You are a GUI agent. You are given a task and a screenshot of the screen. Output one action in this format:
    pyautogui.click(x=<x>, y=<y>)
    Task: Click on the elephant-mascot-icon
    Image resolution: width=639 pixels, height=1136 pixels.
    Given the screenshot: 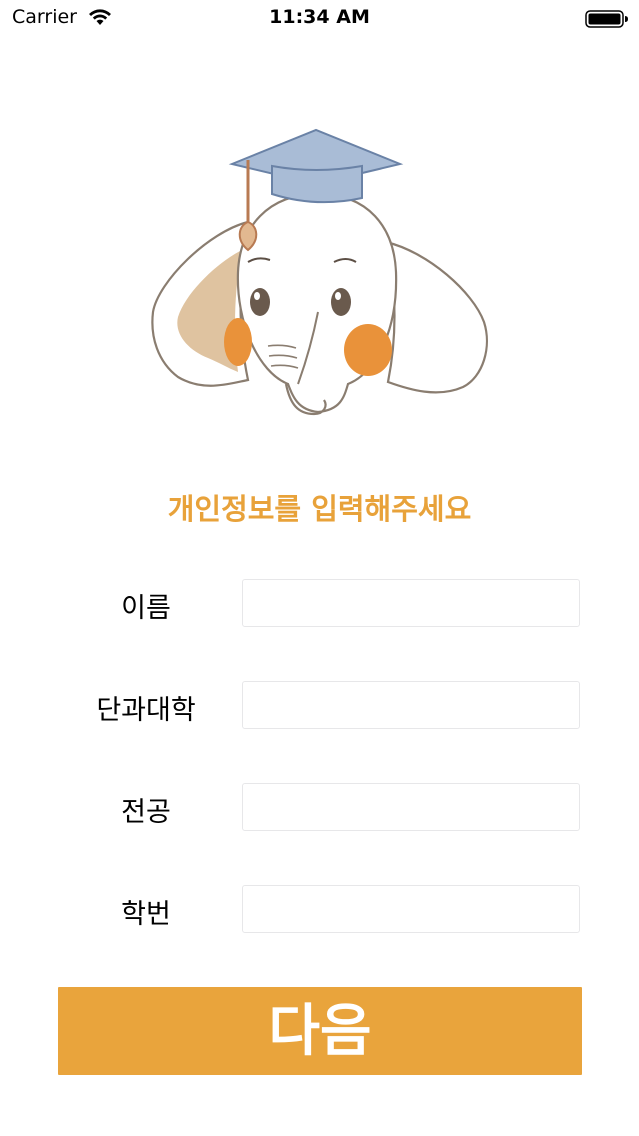 What is the action you would take?
    pyautogui.click(x=319, y=272)
    